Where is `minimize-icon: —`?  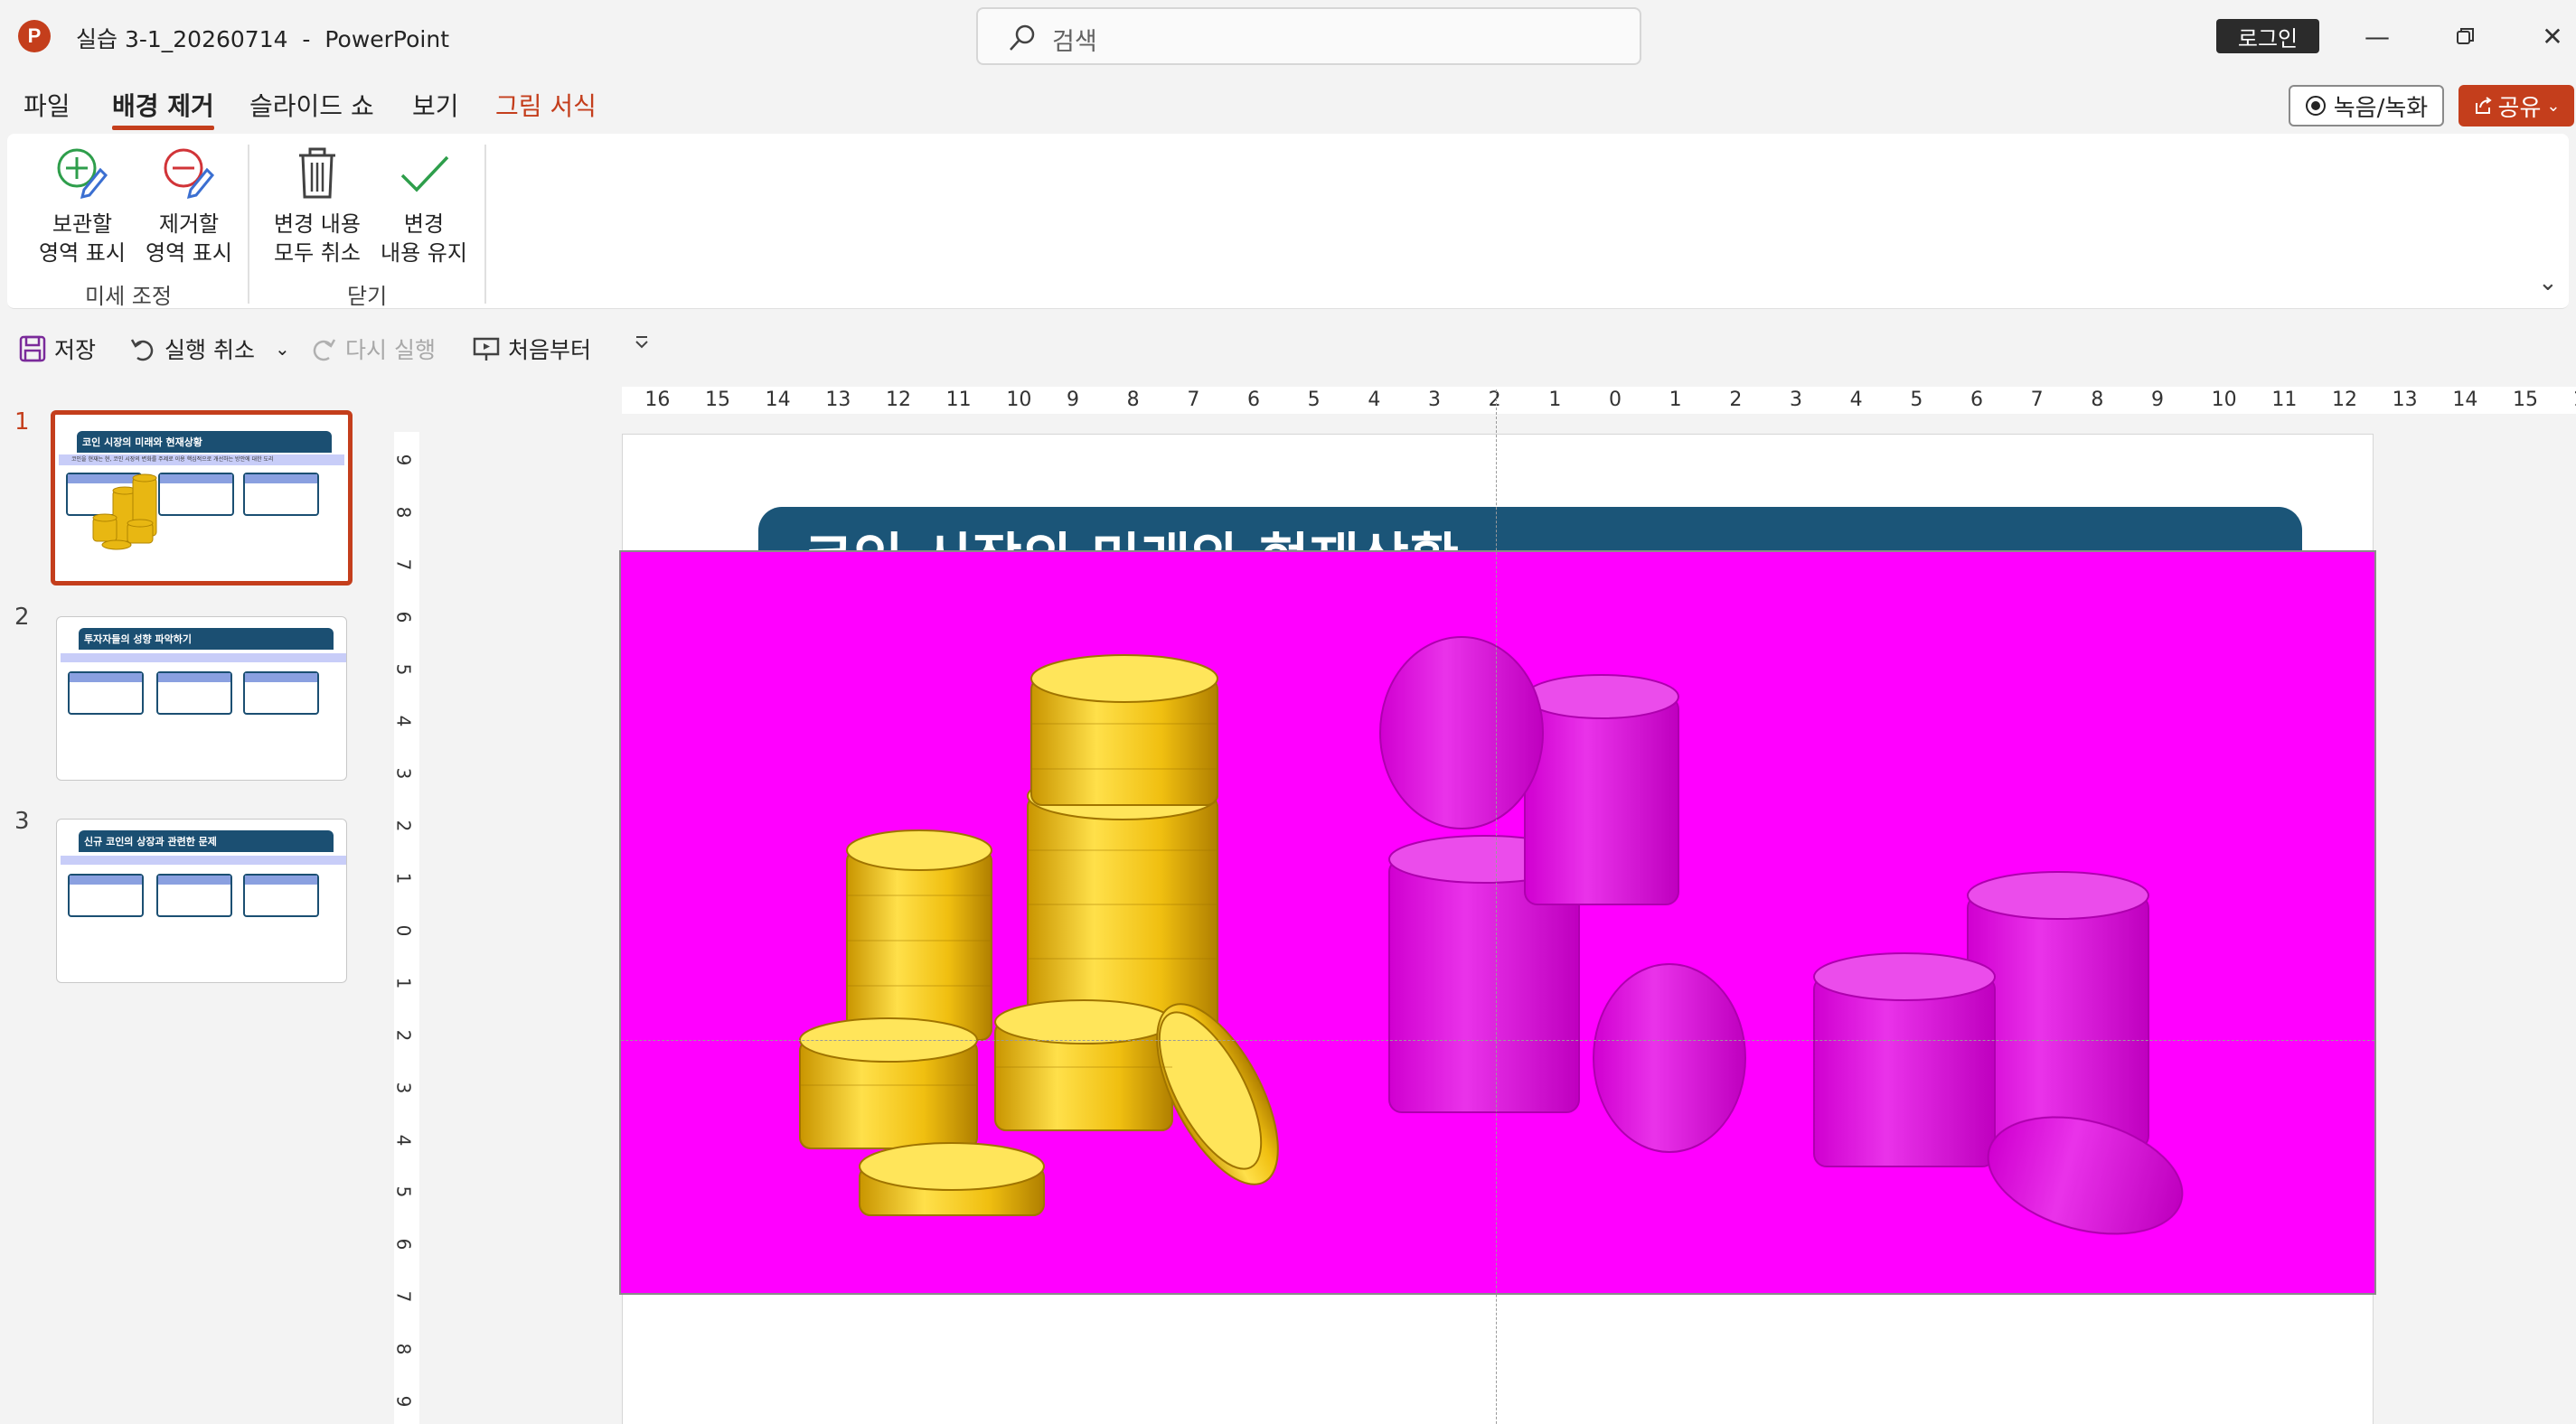
minimize-icon: — is located at coordinates (2377, 36).